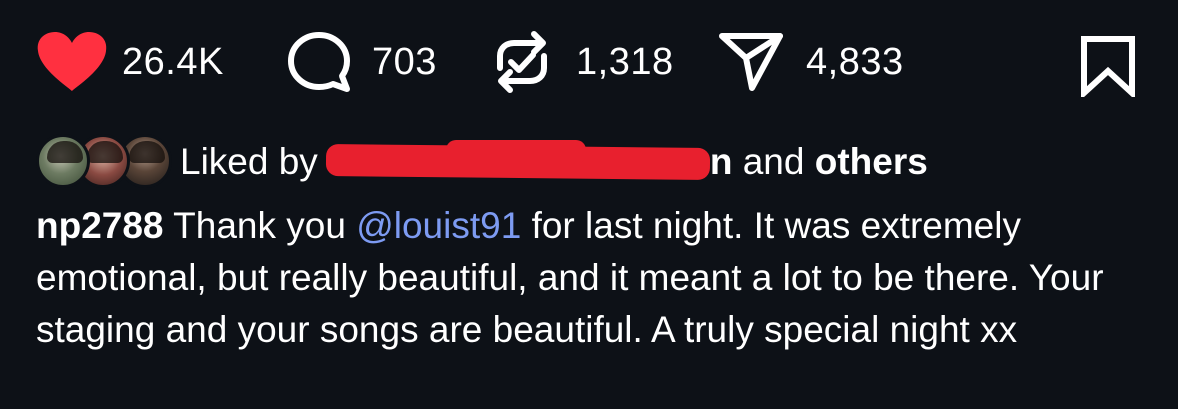 Image resolution: width=1178 pixels, height=409 pixels. I want to click on send-icon, so click(751, 62).